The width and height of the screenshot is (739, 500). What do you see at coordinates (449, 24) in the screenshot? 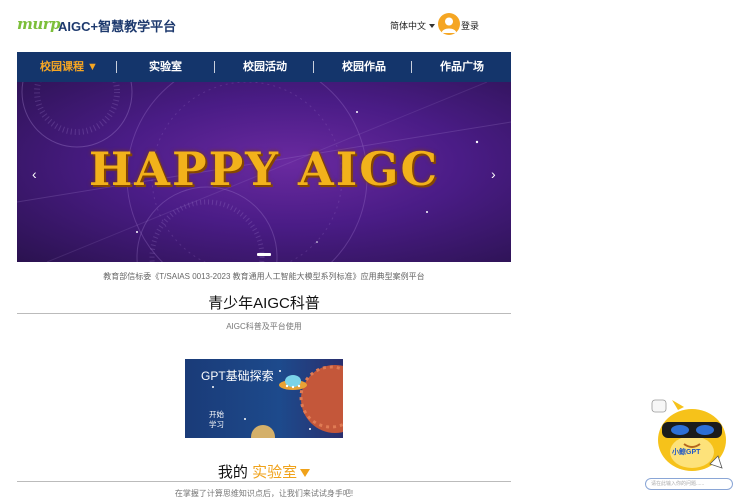
I see `user-avatar-icon` at bounding box center [449, 24].